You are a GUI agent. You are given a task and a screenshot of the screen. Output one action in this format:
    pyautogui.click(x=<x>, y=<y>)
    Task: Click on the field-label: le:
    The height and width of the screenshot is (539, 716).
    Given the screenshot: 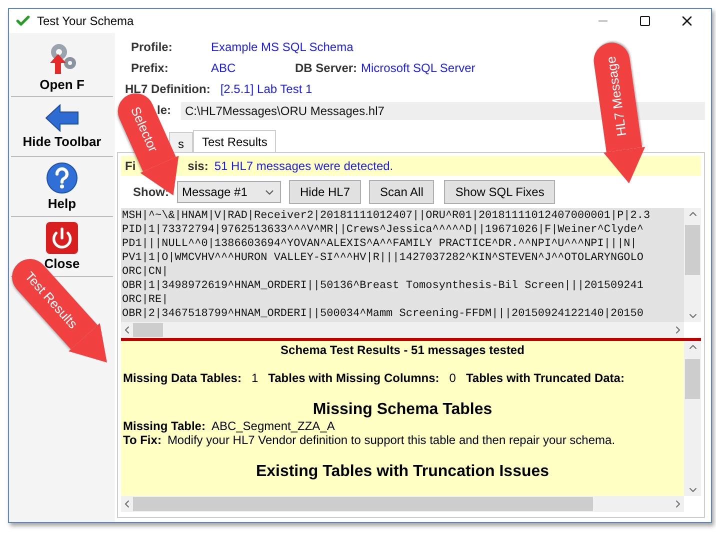 What is the action you would take?
    pyautogui.click(x=164, y=110)
    